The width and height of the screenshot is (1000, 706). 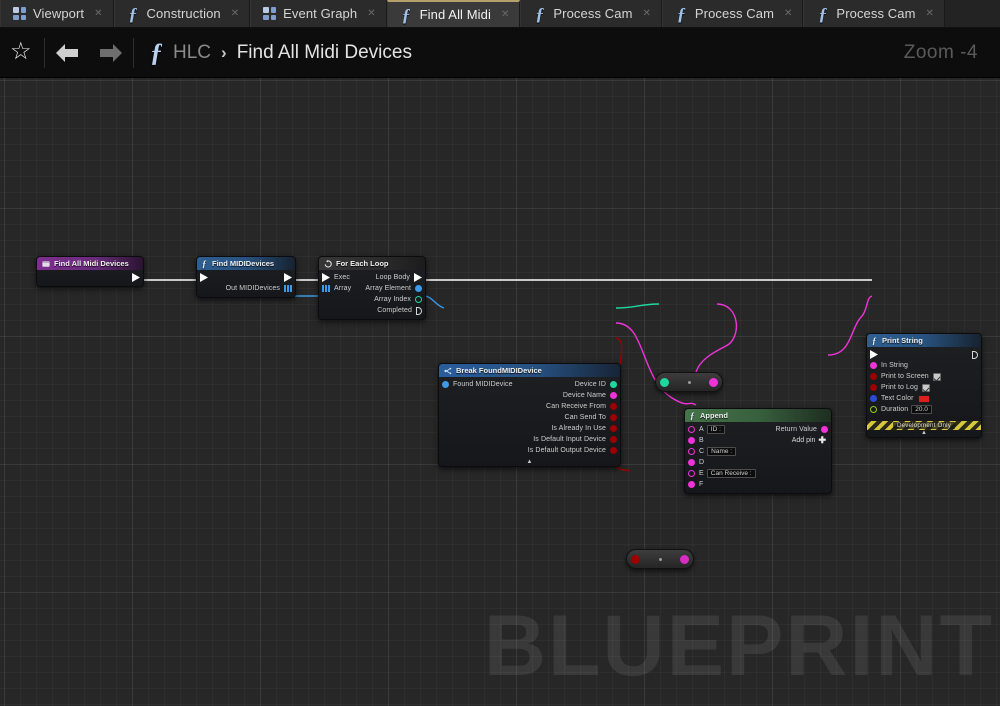 I want to click on plus-icon: ✚, so click(x=822, y=440).